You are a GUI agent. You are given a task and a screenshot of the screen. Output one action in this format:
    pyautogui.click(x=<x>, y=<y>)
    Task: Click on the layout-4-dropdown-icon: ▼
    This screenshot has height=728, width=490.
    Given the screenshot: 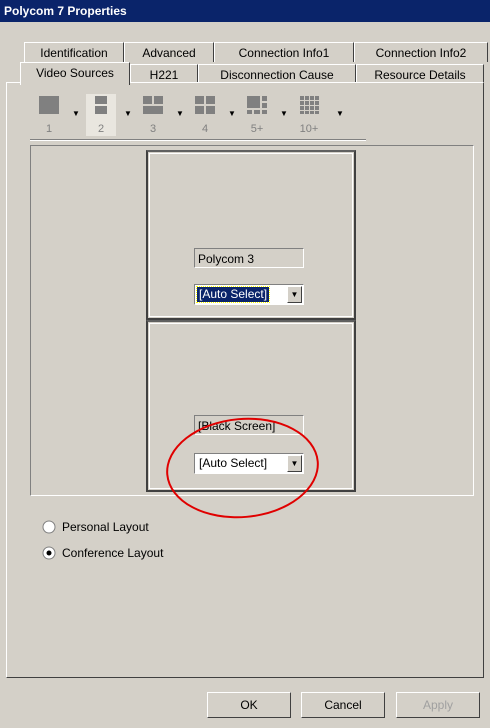 What is the action you would take?
    pyautogui.click(x=232, y=114)
    